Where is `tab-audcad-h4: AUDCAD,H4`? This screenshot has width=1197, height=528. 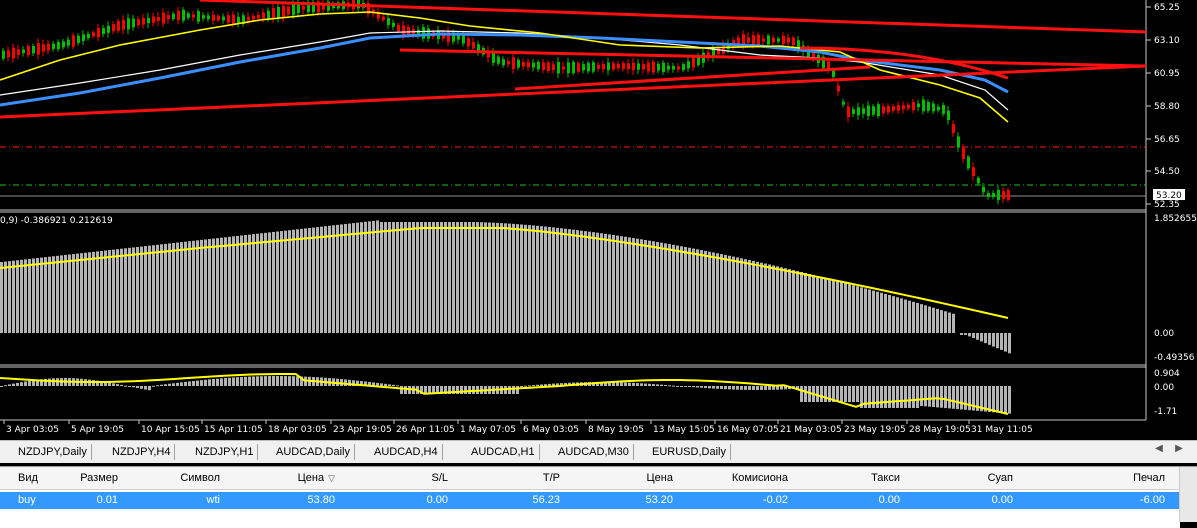 tab-audcad-h4: AUDCAD,H4 is located at coordinates (406, 452).